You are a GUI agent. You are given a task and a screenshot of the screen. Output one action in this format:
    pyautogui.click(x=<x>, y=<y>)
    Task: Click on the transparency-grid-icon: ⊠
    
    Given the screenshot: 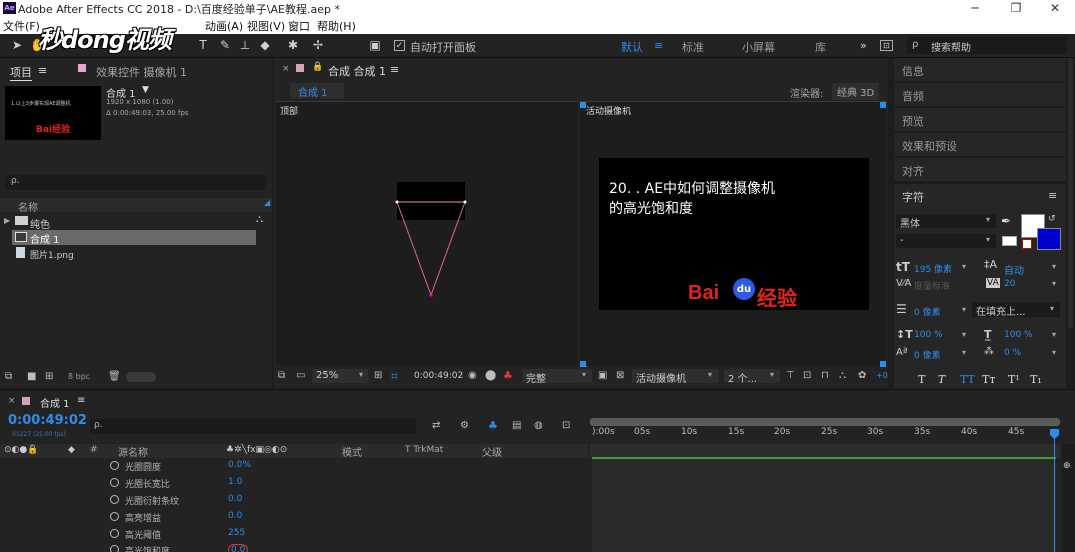 What is the action you would take?
    pyautogui.click(x=620, y=375)
    